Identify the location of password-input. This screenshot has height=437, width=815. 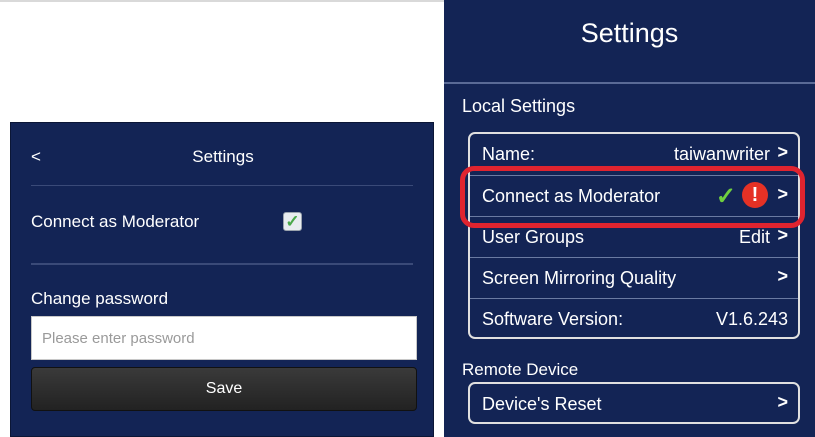
(224, 338).